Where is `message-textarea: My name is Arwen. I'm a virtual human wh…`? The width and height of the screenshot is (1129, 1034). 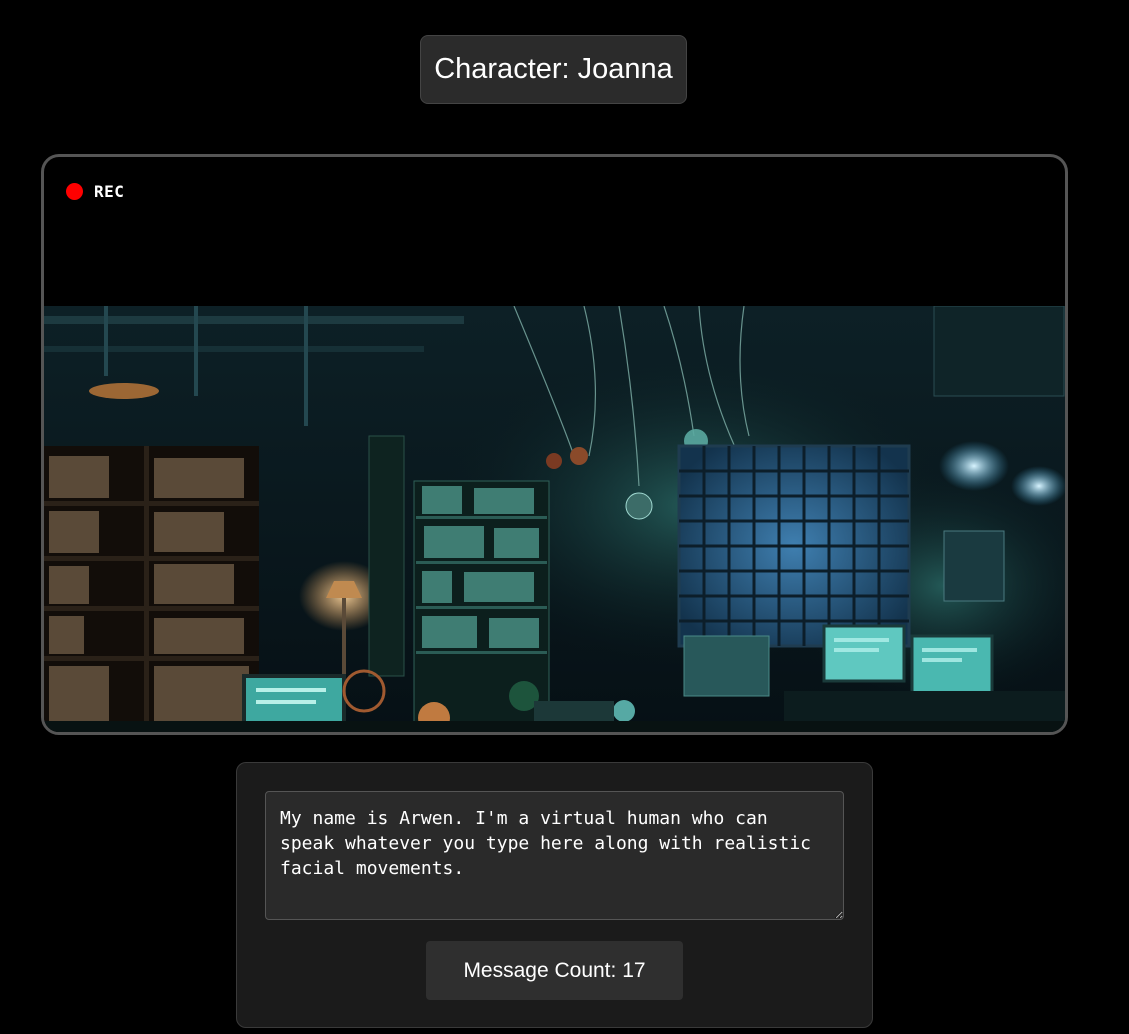
message-textarea: My name is Arwen. I'm a virtual human wh… is located at coordinates (554, 855).